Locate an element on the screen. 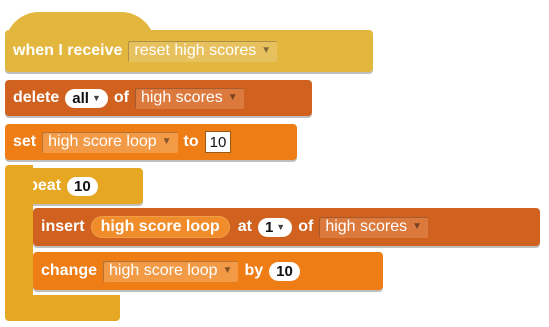  delete-index-dropdown: all ▼ is located at coordinates (86, 98).